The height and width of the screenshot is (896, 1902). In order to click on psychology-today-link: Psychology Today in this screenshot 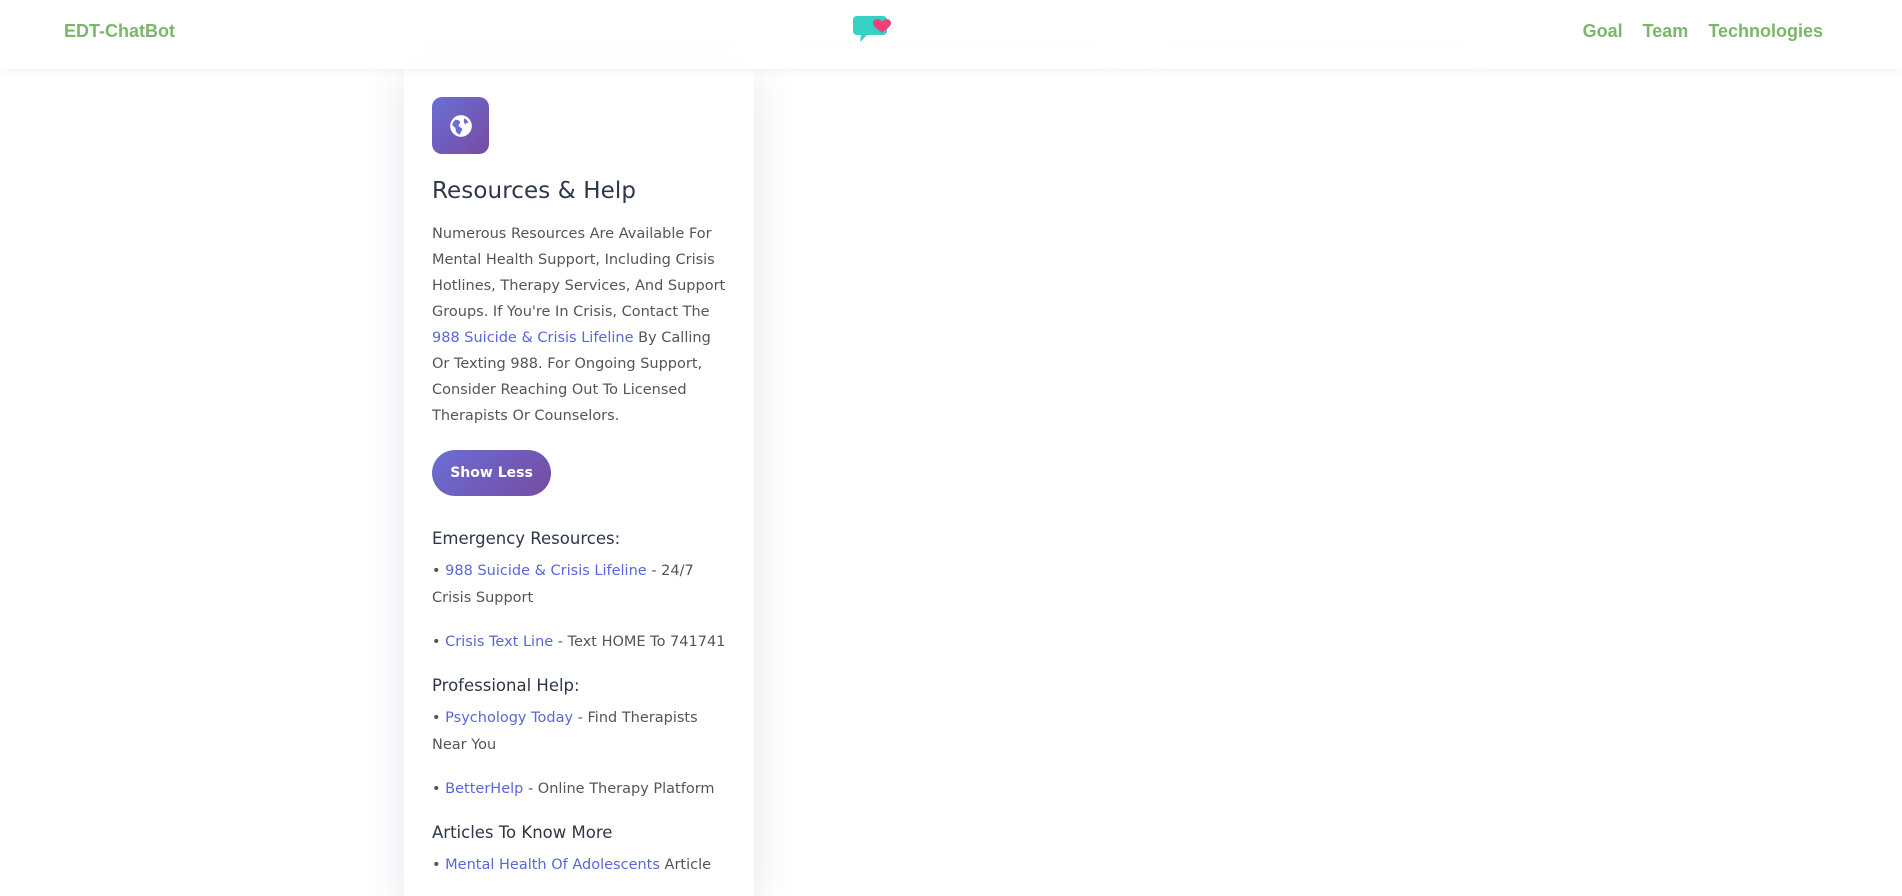, I will do `click(509, 718)`.